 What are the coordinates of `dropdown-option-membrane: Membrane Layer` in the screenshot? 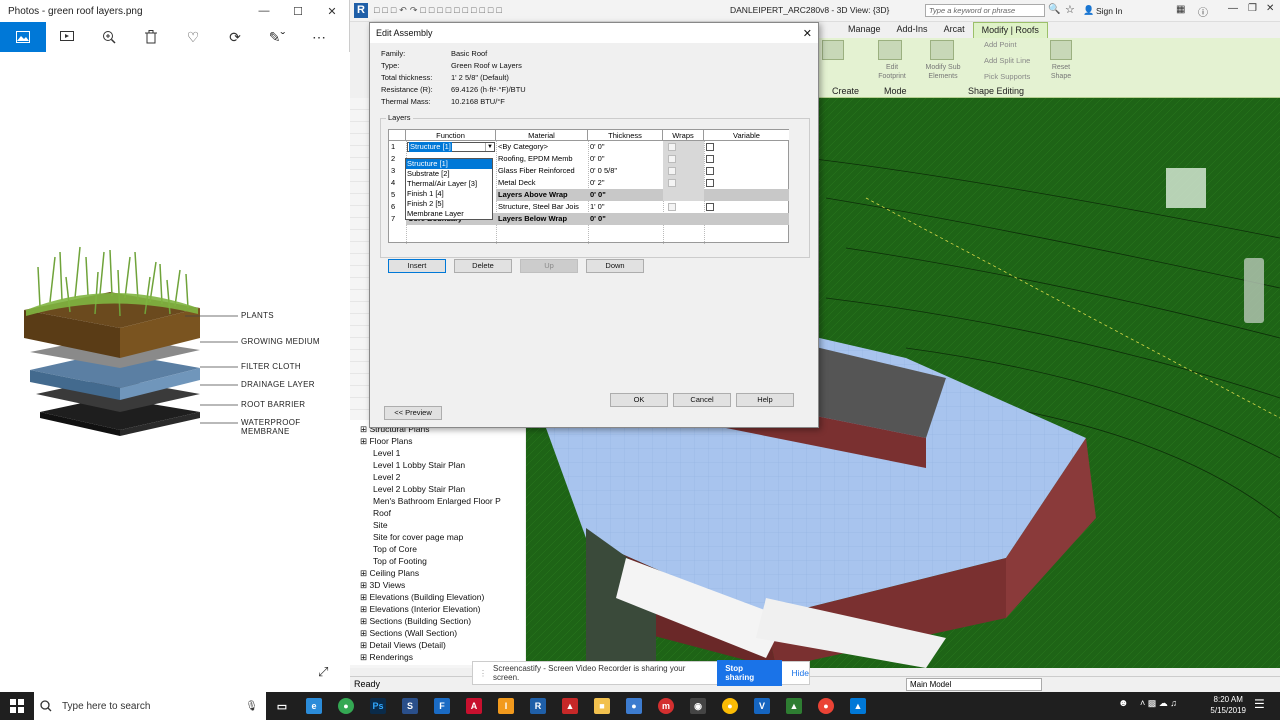 It's located at (449, 214).